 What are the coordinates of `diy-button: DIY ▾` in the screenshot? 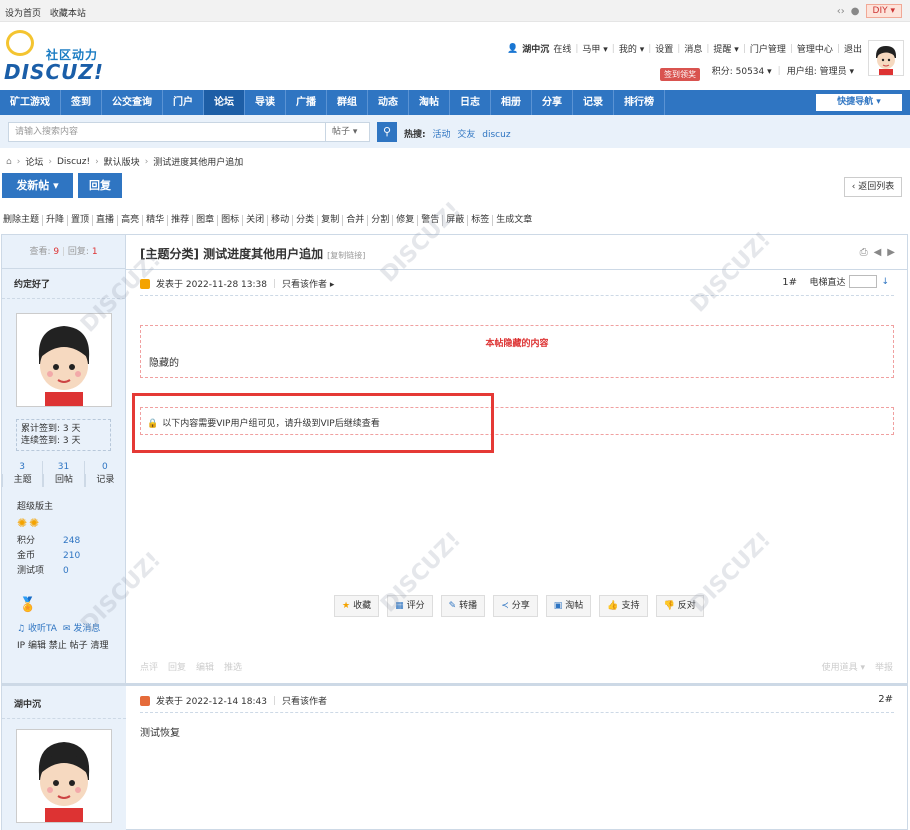 It's located at (883, 11).